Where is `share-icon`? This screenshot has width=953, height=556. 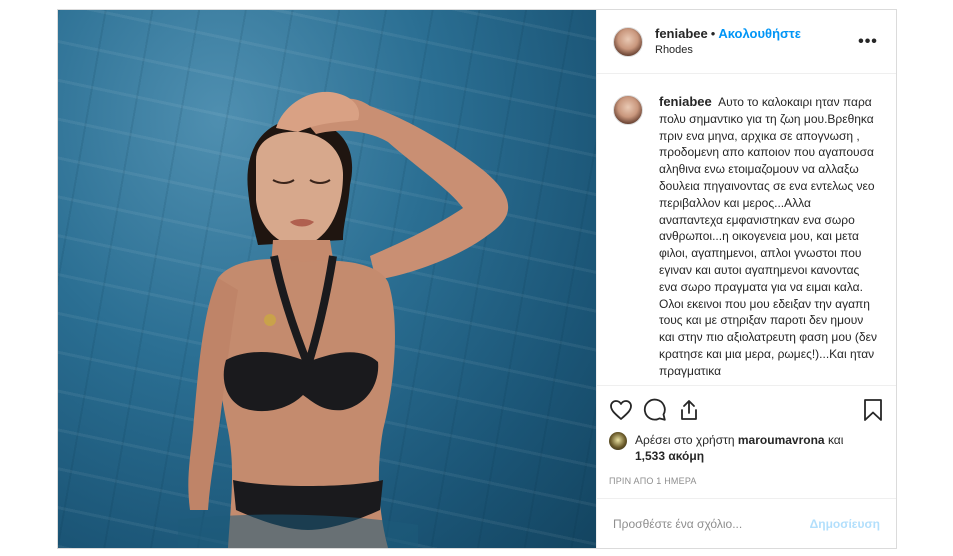
share-icon is located at coordinates (694, 410).